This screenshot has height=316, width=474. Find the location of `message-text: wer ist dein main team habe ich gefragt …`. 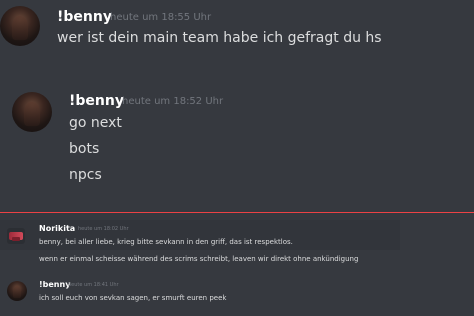

message-text: wer ist dein main team habe ich gefragt … is located at coordinates (219, 38).